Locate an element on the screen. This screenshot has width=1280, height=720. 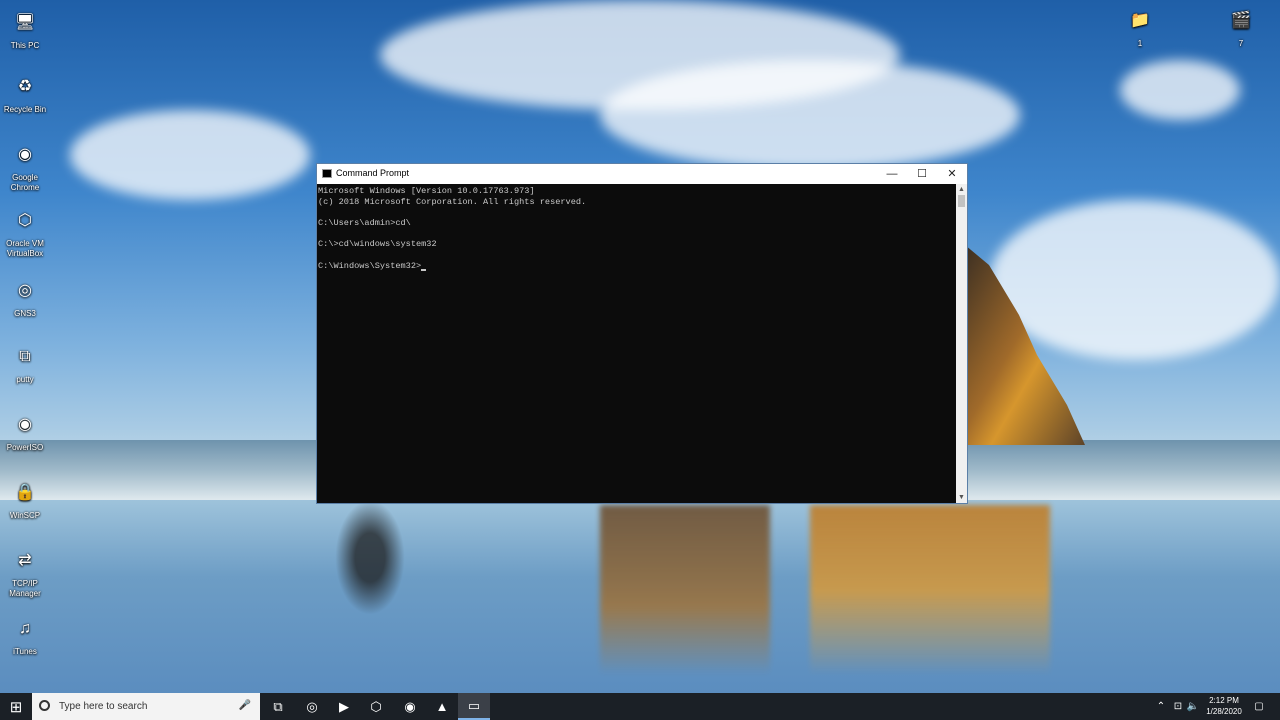
gns3-icon: ◎ is located at coordinates (25, 290).